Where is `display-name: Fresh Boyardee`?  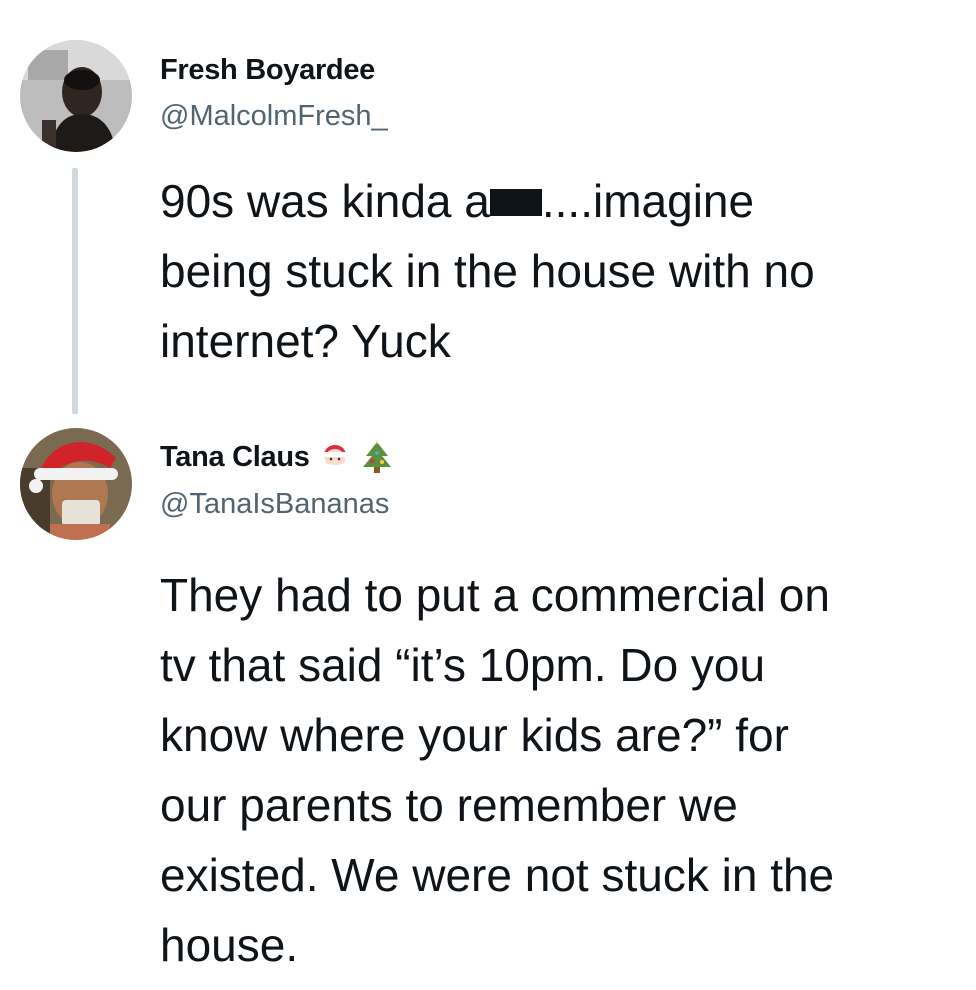
display-name: Fresh Boyardee is located at coordinates (267, 70).